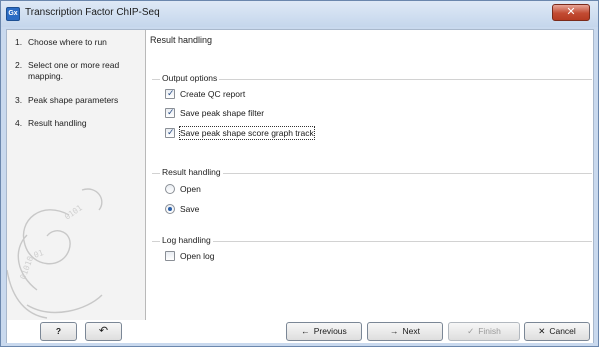  Describe the element at coordinates (67, 42) in the screenshot. I see `step-label: Choose where to run` at that location.